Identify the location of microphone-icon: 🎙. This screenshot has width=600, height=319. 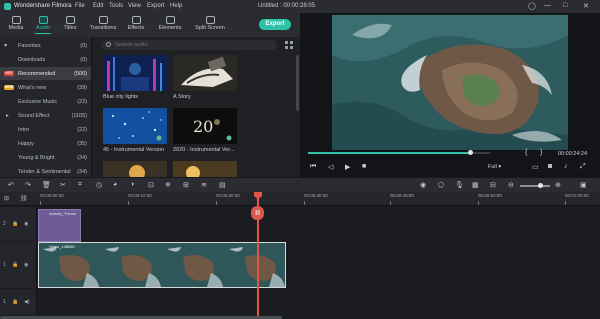
(459, 185).